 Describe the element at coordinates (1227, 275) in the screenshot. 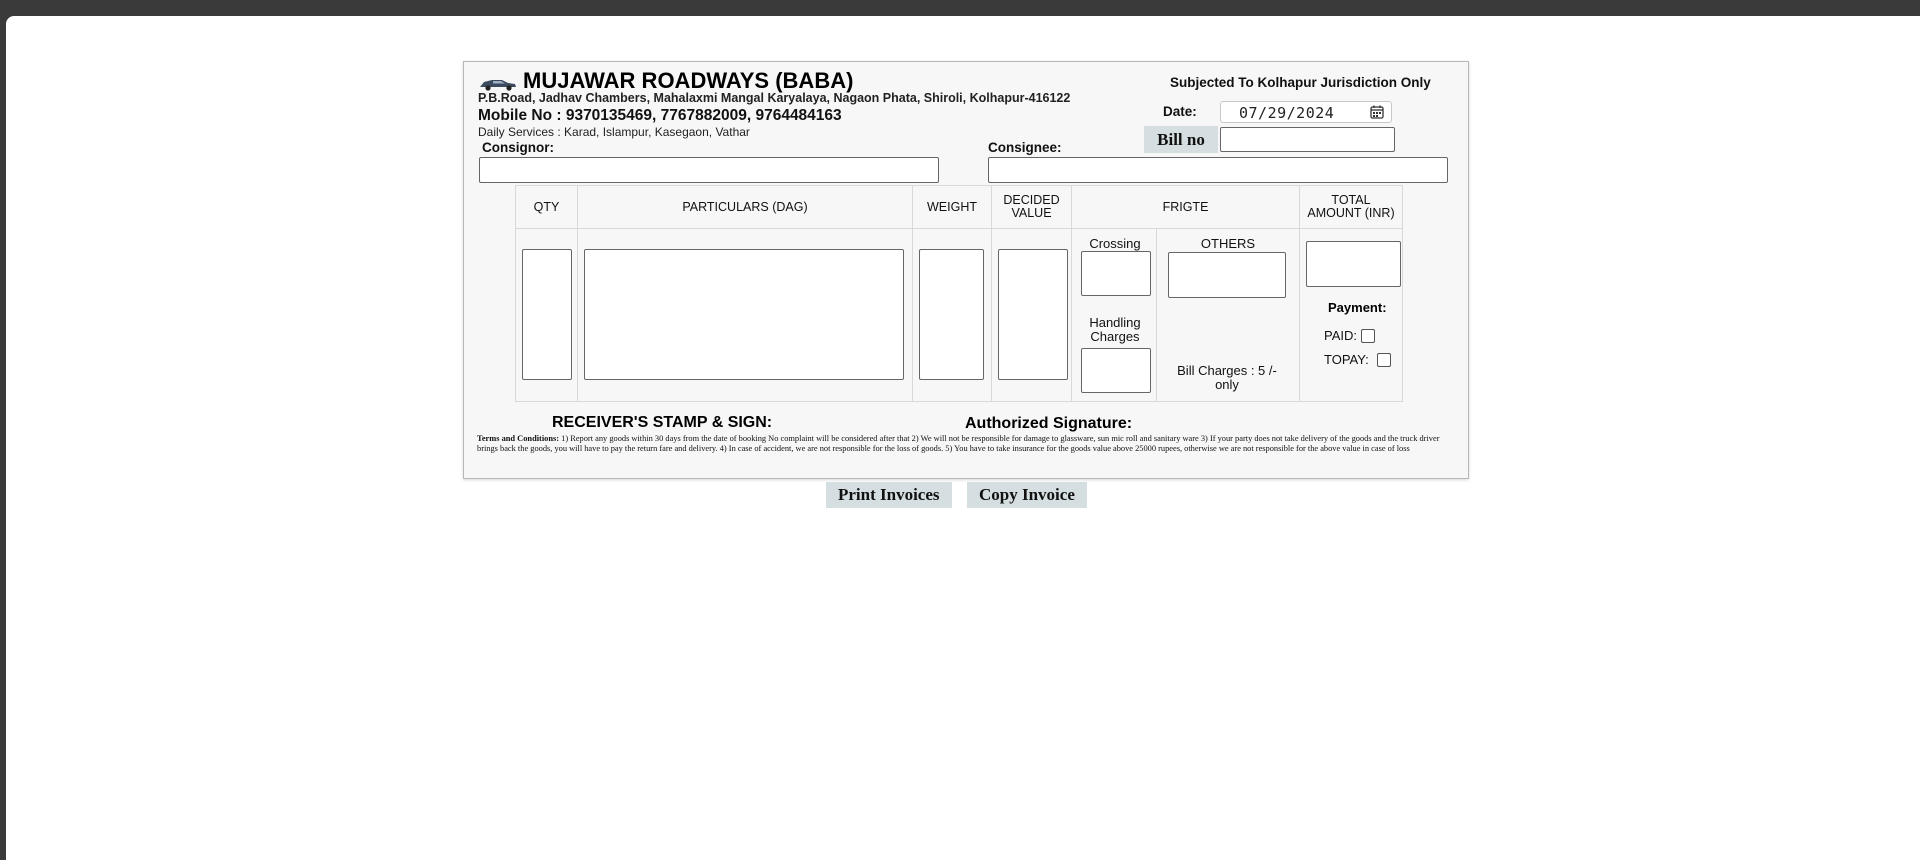

I see `others-input` at that location.